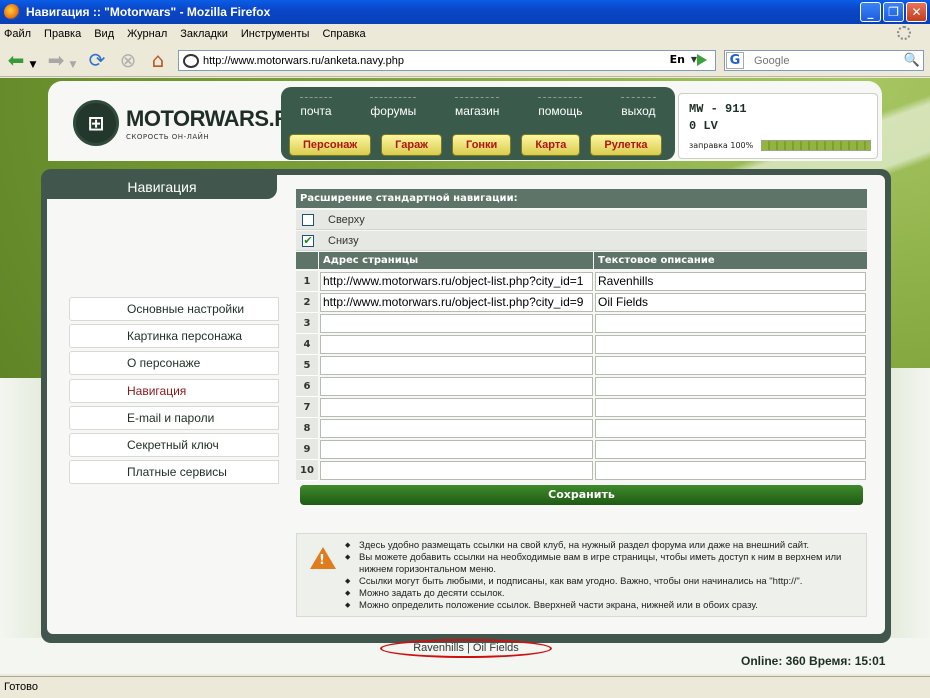 This screenshot has height=698, width=930. Describe the element at coordinates (104, 34) in the screenshot. I see `menu-view: Вид` at that location.